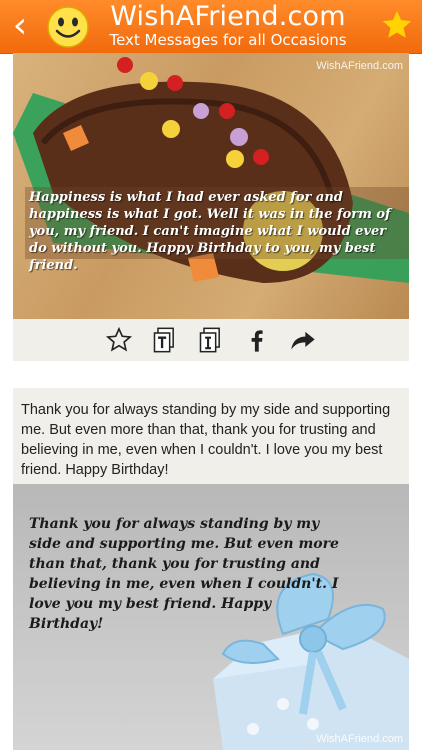 The width and height of the screenshot is (422, 750). What do you see at coordinates (165, 340) in the screenshot?
I see `text-copy-icon` at bounding box center [165, 340].